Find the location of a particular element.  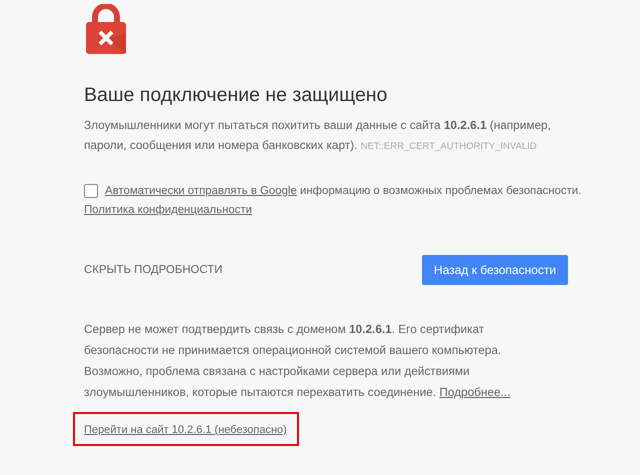

lock-error-icon is located at coordinates (106, 29).